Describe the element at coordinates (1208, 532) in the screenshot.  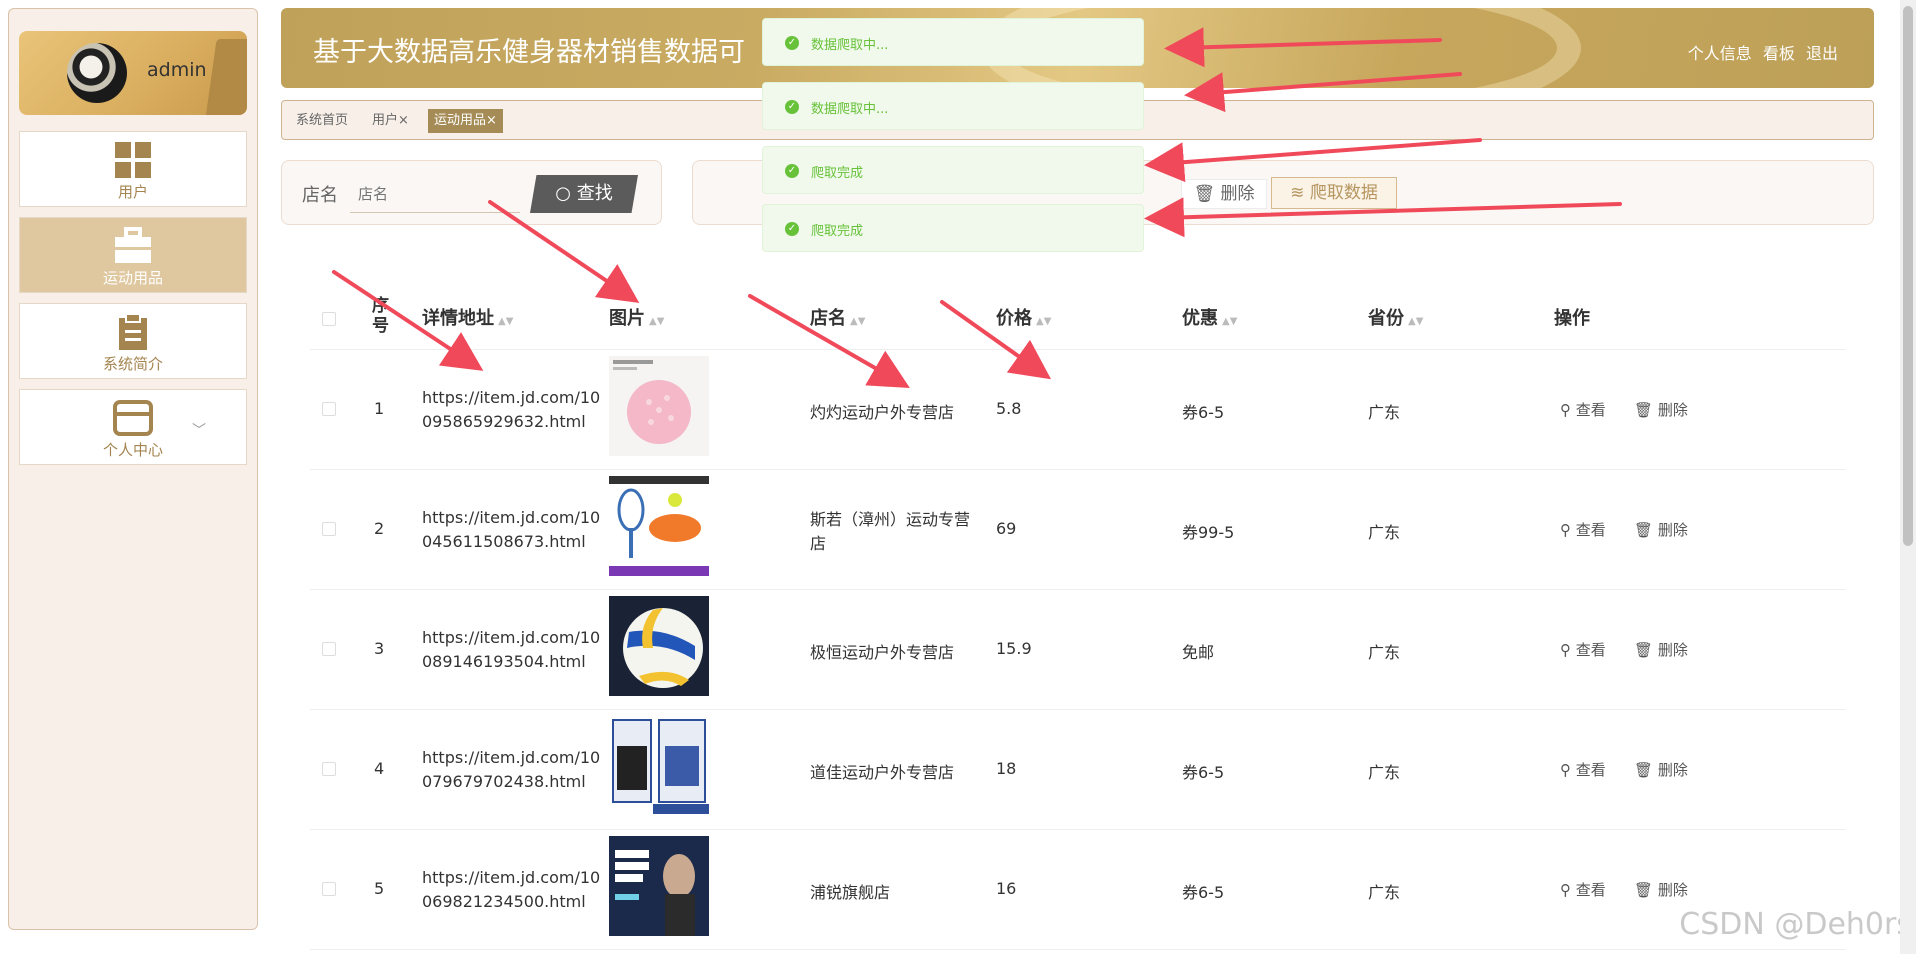
I see `cell-discount: 券99-5` at that location.